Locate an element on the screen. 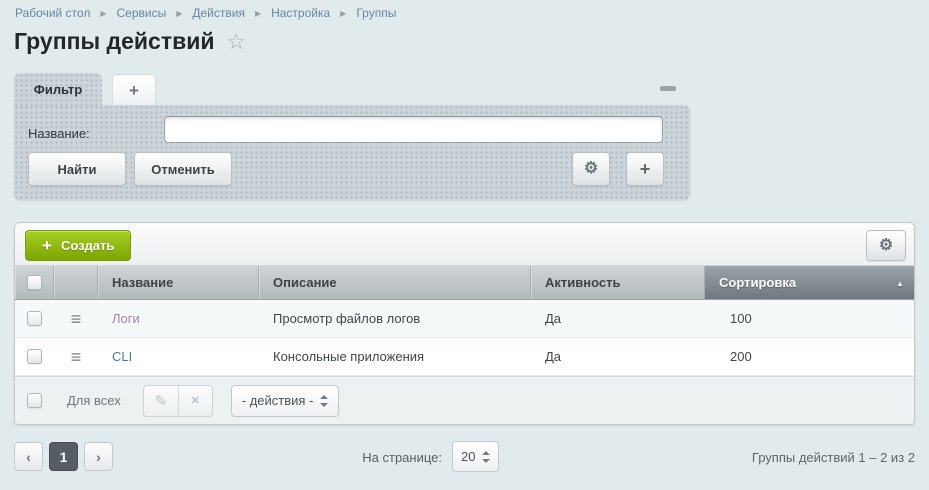 The image size is (929, 490). pagination-prev-button: ‹ is located at coordinates (28, 456).